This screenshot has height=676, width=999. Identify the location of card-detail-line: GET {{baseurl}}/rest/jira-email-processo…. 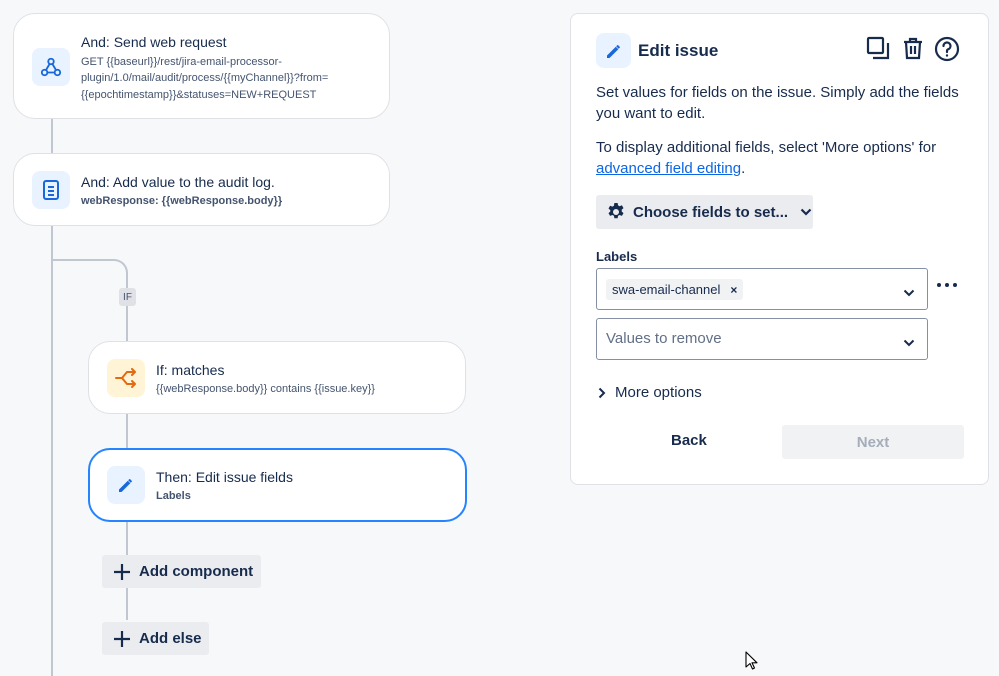
(181, 62).